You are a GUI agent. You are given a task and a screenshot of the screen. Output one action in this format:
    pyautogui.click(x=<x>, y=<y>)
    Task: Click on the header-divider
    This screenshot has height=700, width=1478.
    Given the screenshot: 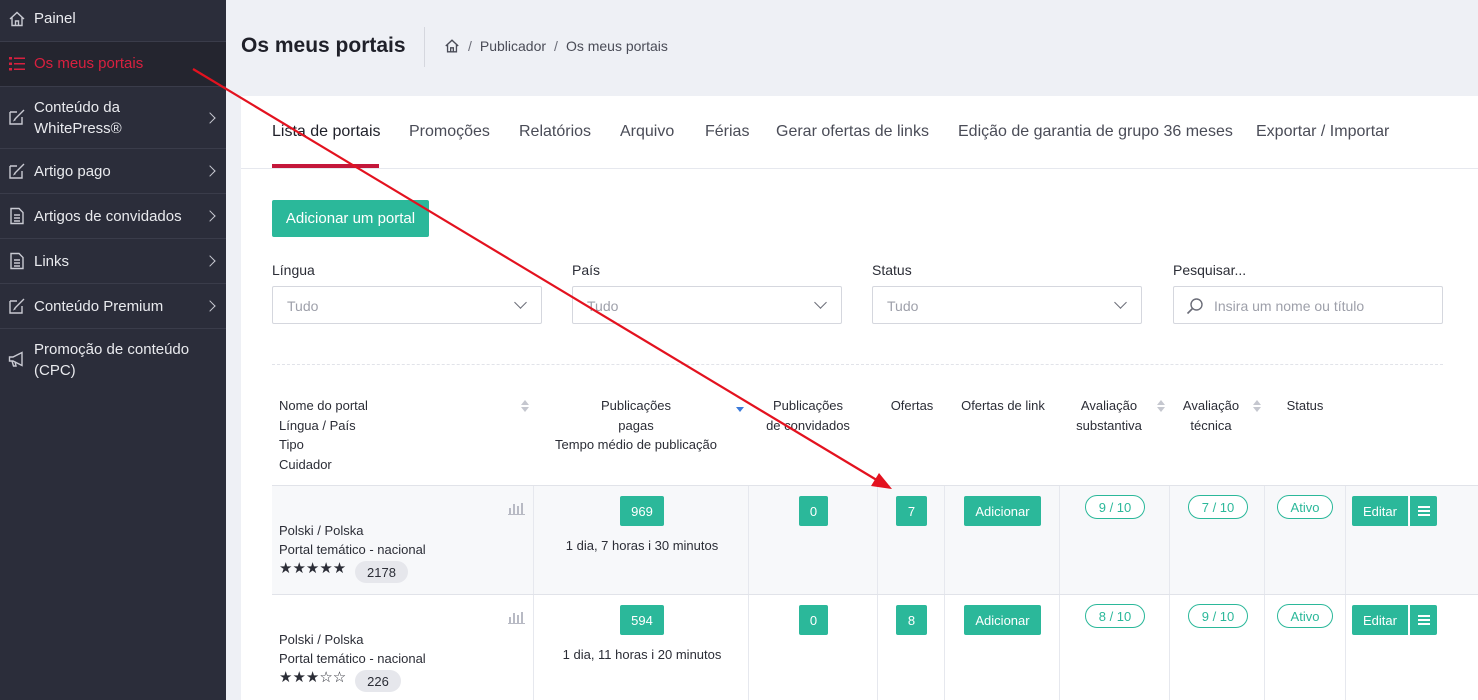 What is the action you would take?
    pyautogui.click(x=424, y=47)
    